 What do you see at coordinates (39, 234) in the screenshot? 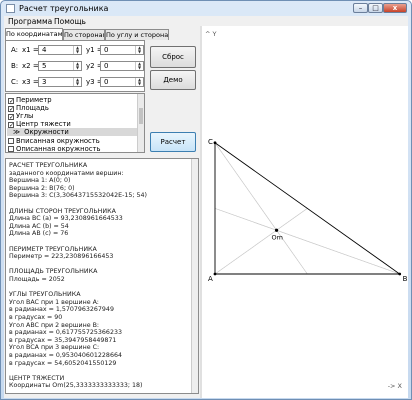
I see `result-line: Длина AB (c) = 76` at bounding box center [39, 234].